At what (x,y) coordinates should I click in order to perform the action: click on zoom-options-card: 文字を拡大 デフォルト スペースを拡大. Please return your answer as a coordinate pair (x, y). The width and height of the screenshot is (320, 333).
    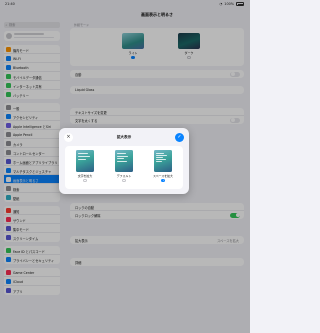
    Looking at the image, I should click on (124, 167).